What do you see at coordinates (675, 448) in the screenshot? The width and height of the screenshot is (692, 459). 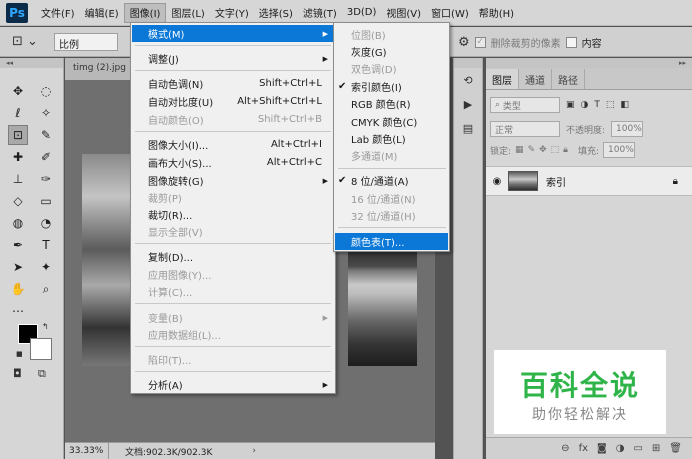 I see `trash-icon: 🗑︎` at bounding box center [675, 448].